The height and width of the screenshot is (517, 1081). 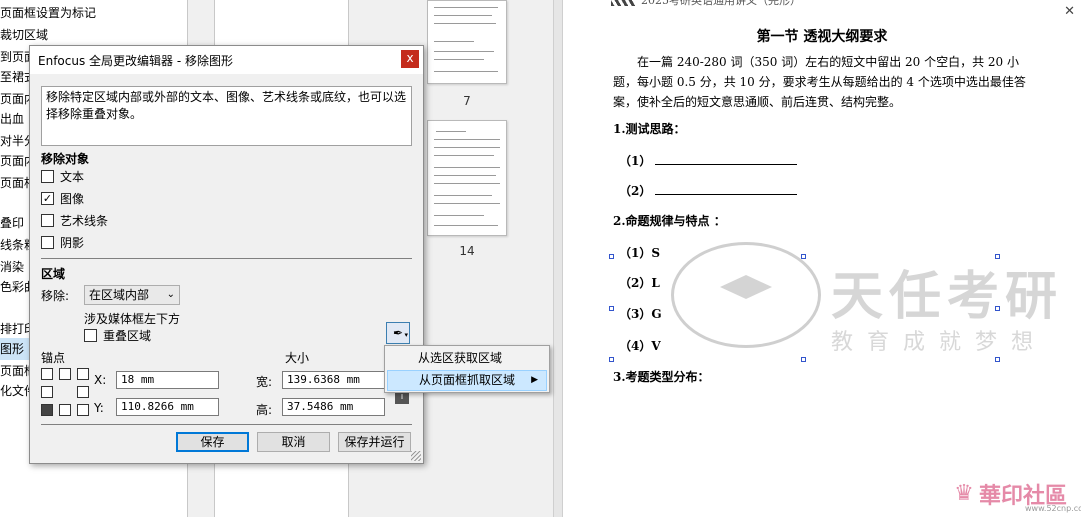 I want to click on checkmark-icon: ✓, so click(x=47, y=198).